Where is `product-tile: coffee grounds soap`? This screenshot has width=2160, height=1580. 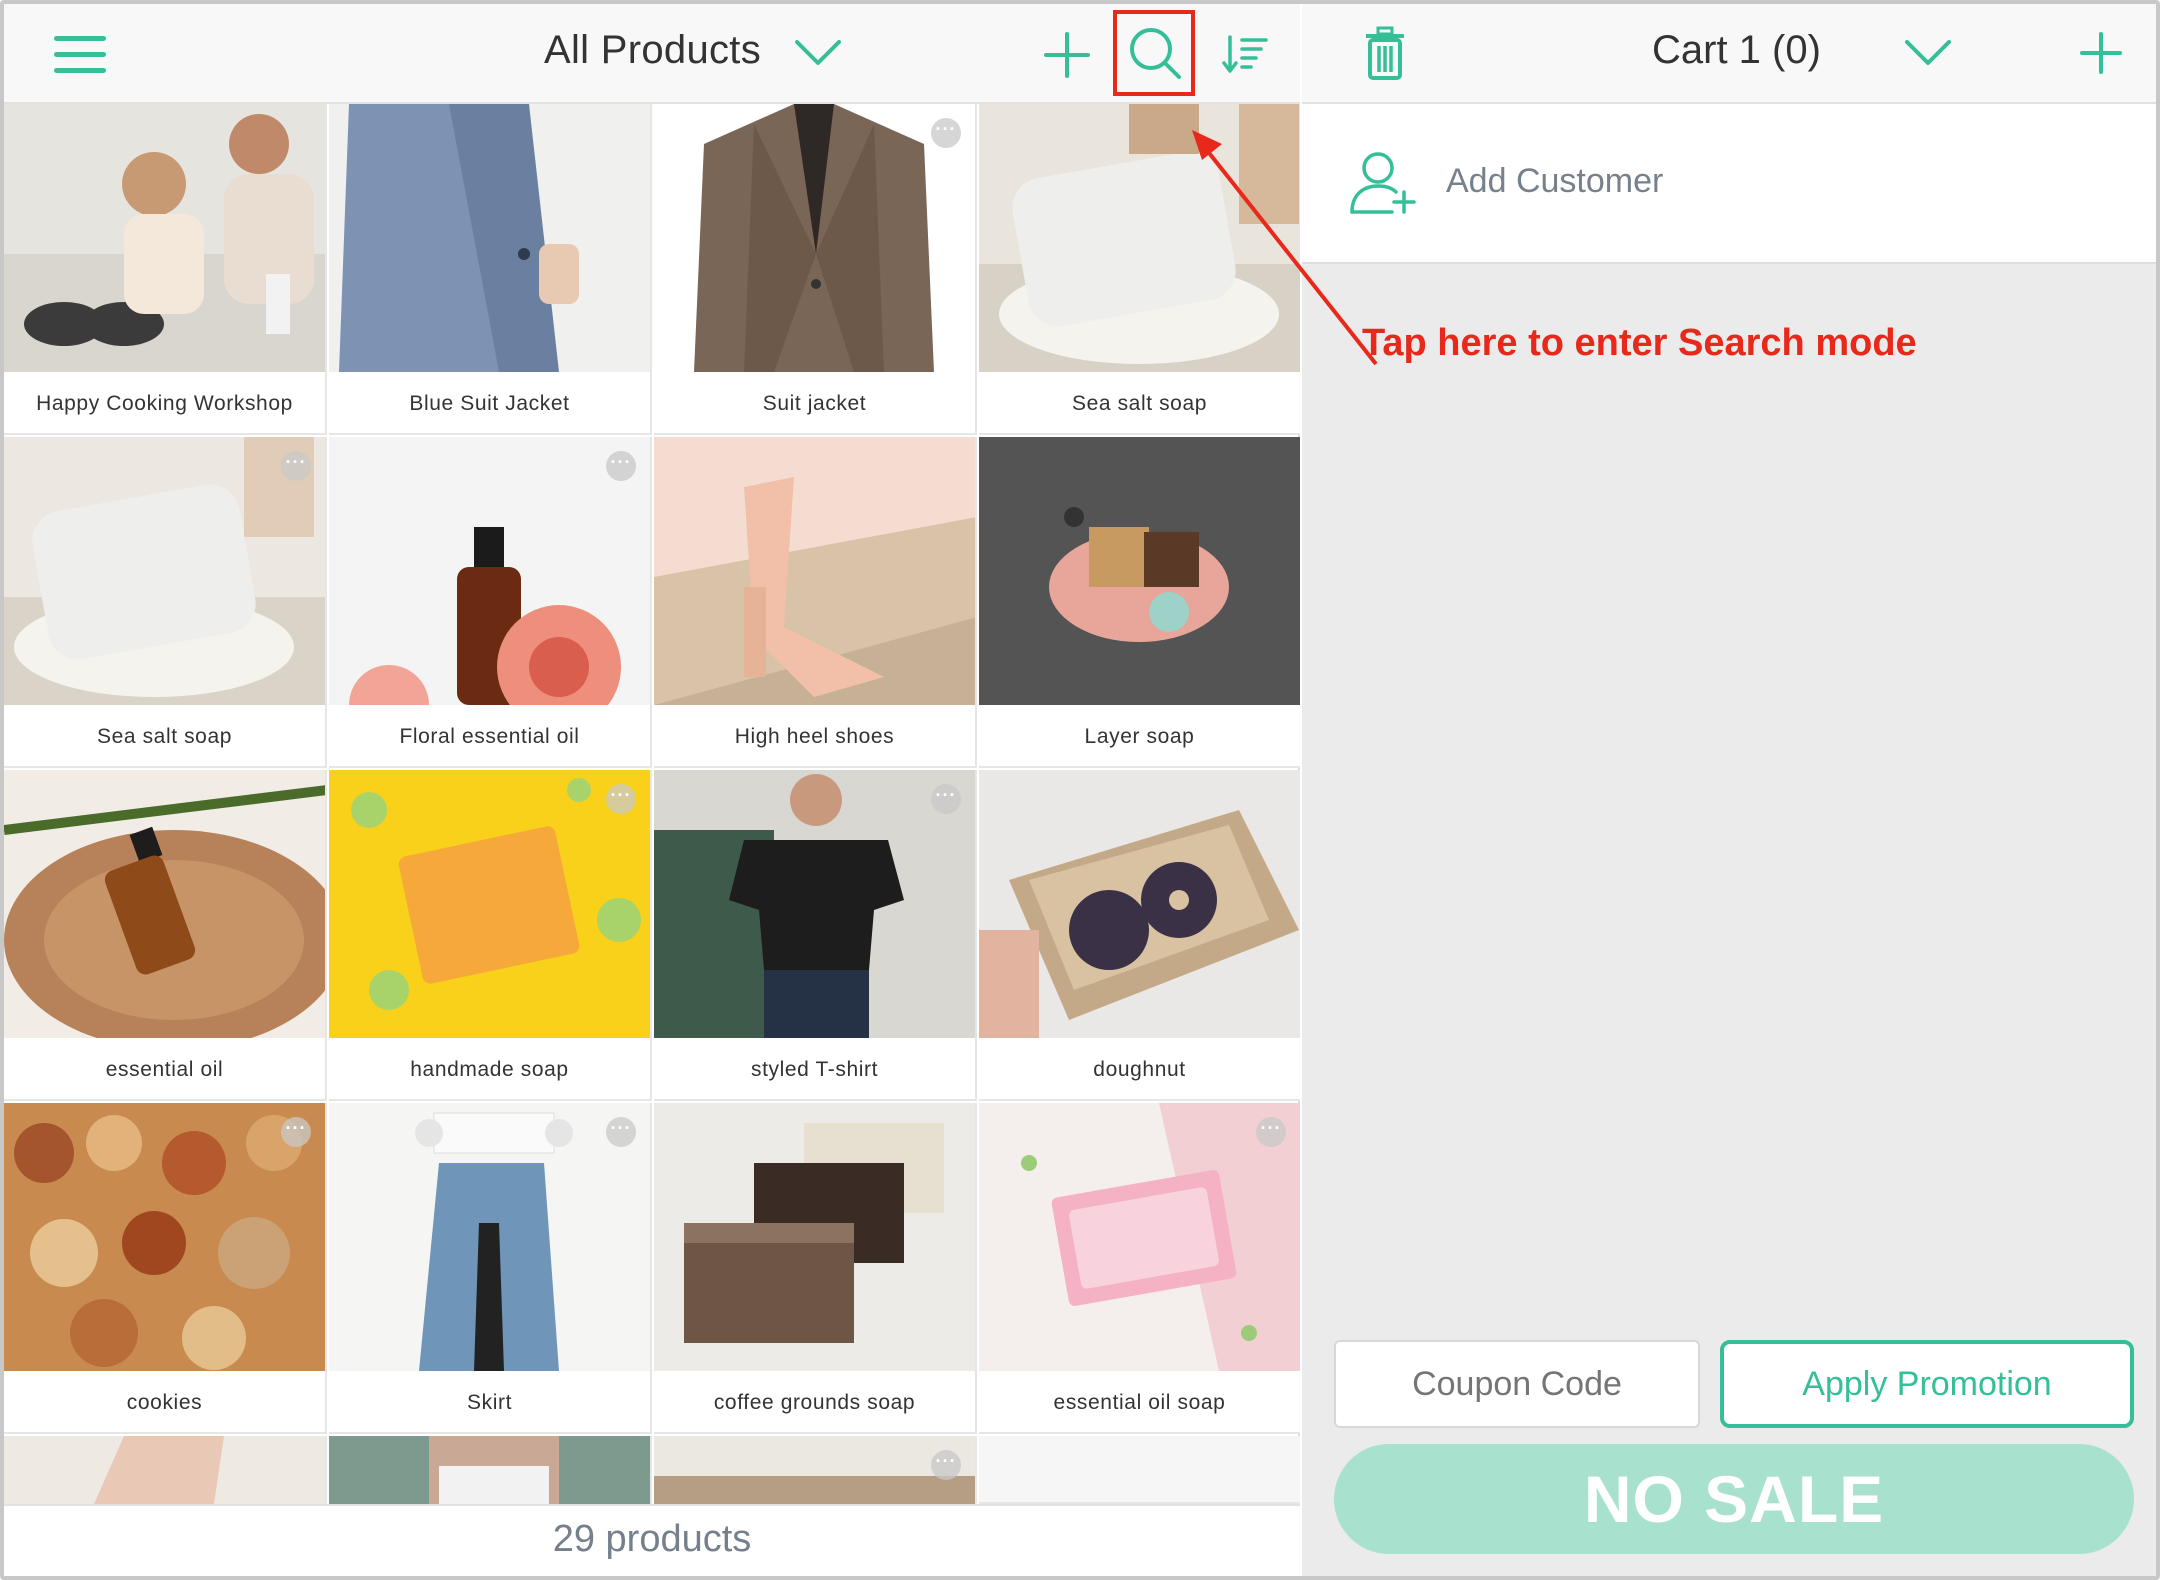 product-tile: coffee grounds soap is located at coordinates (815, 1268).